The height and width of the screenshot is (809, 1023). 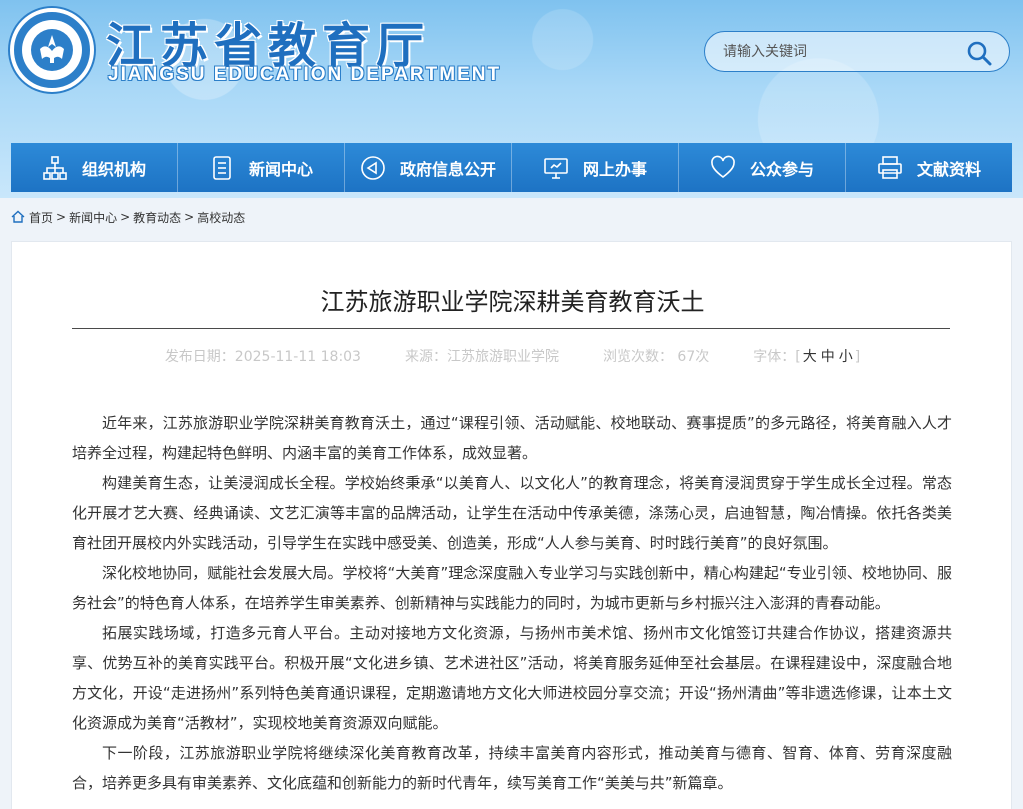 I want to click on monitor-icon, so click(x=556, y=168).